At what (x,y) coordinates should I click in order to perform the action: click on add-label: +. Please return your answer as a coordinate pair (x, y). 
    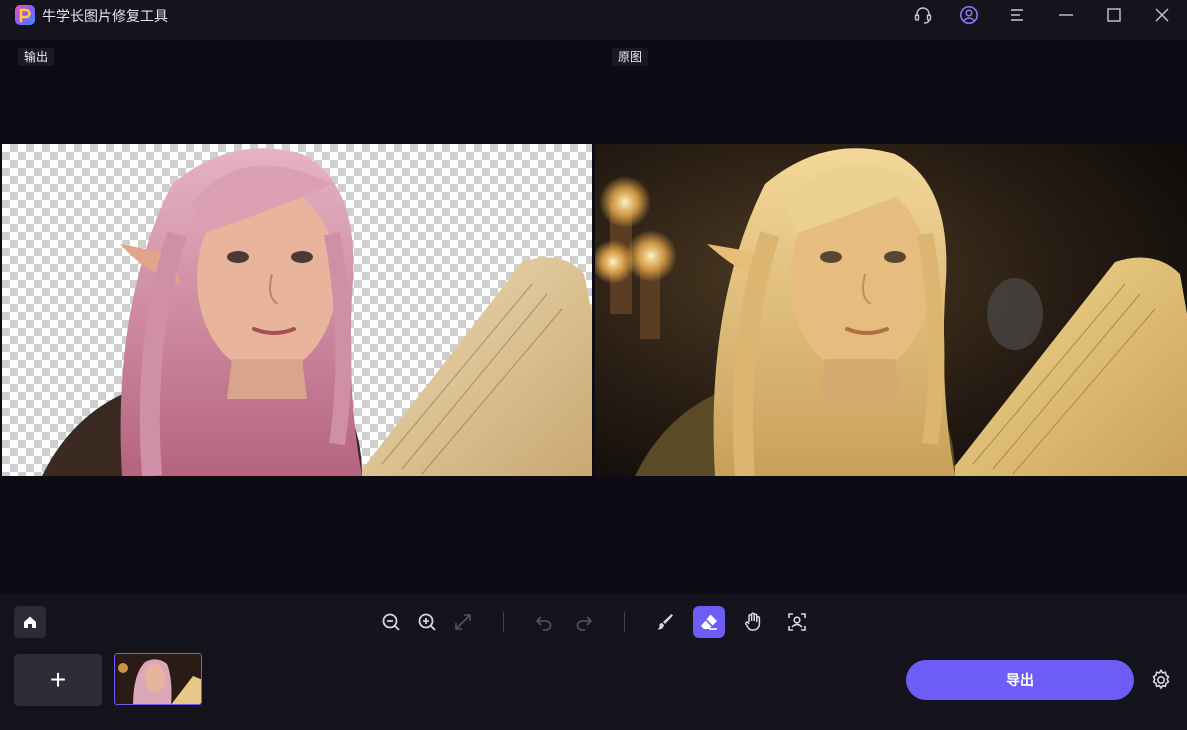
    Looking at the image, I should click on (58, 679).